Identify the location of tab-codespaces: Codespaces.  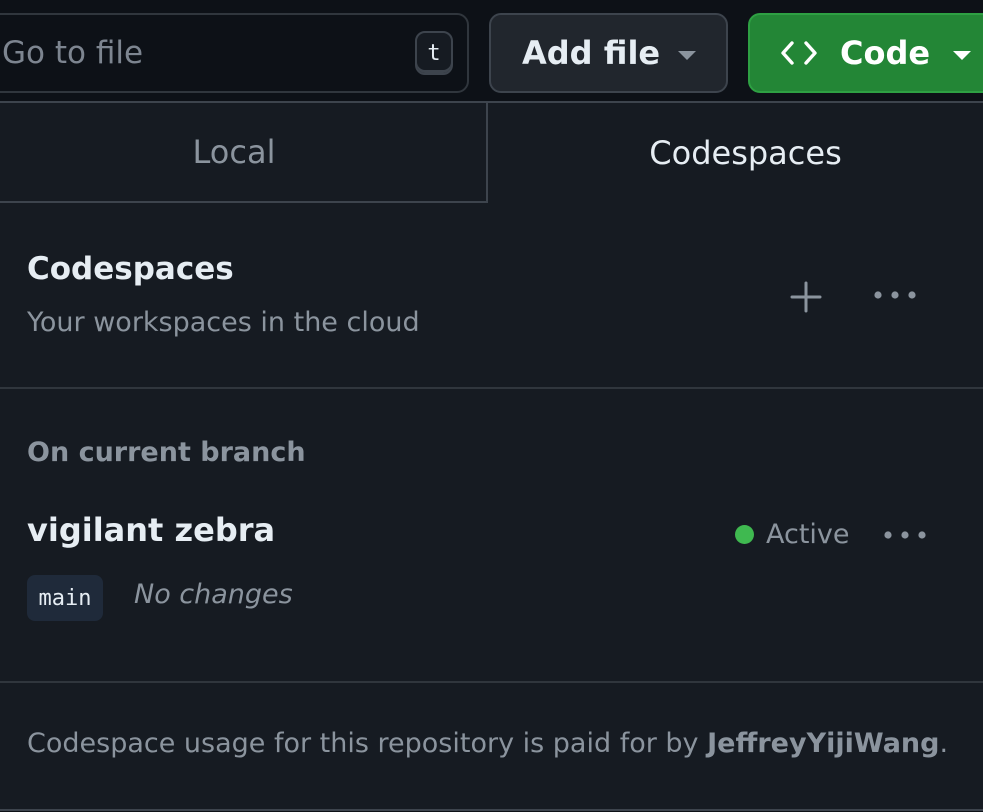
(735, 153).